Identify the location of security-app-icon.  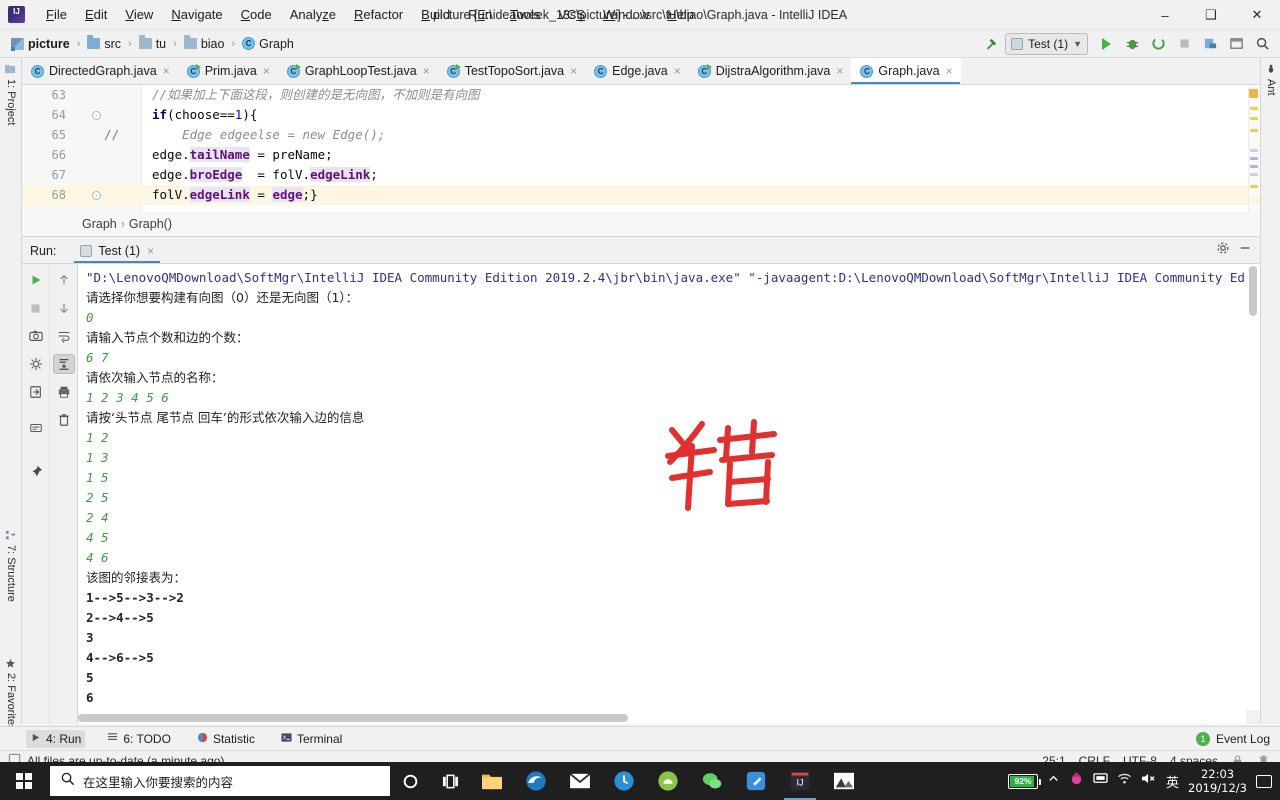
(1076, 781).